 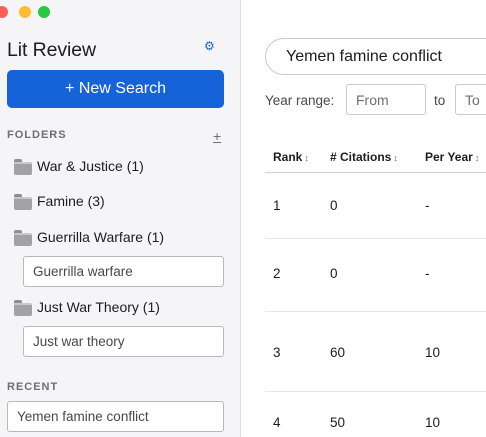 What do you see at coordinates (277, 352) in the screenshot?
I see `cell-rank: 3` at bounding box center [277, 352].